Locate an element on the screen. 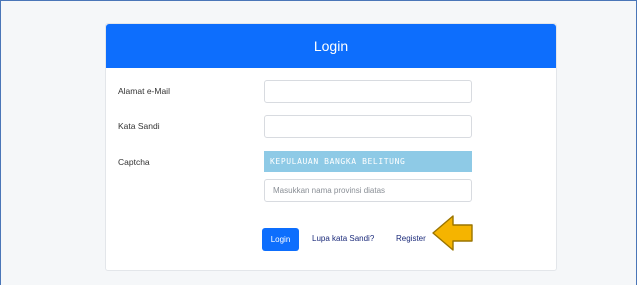 The image size is (637, 285). captcha-image: KEPULAUAN BANGKA BELITUNG is located at coordinates (368, 161).